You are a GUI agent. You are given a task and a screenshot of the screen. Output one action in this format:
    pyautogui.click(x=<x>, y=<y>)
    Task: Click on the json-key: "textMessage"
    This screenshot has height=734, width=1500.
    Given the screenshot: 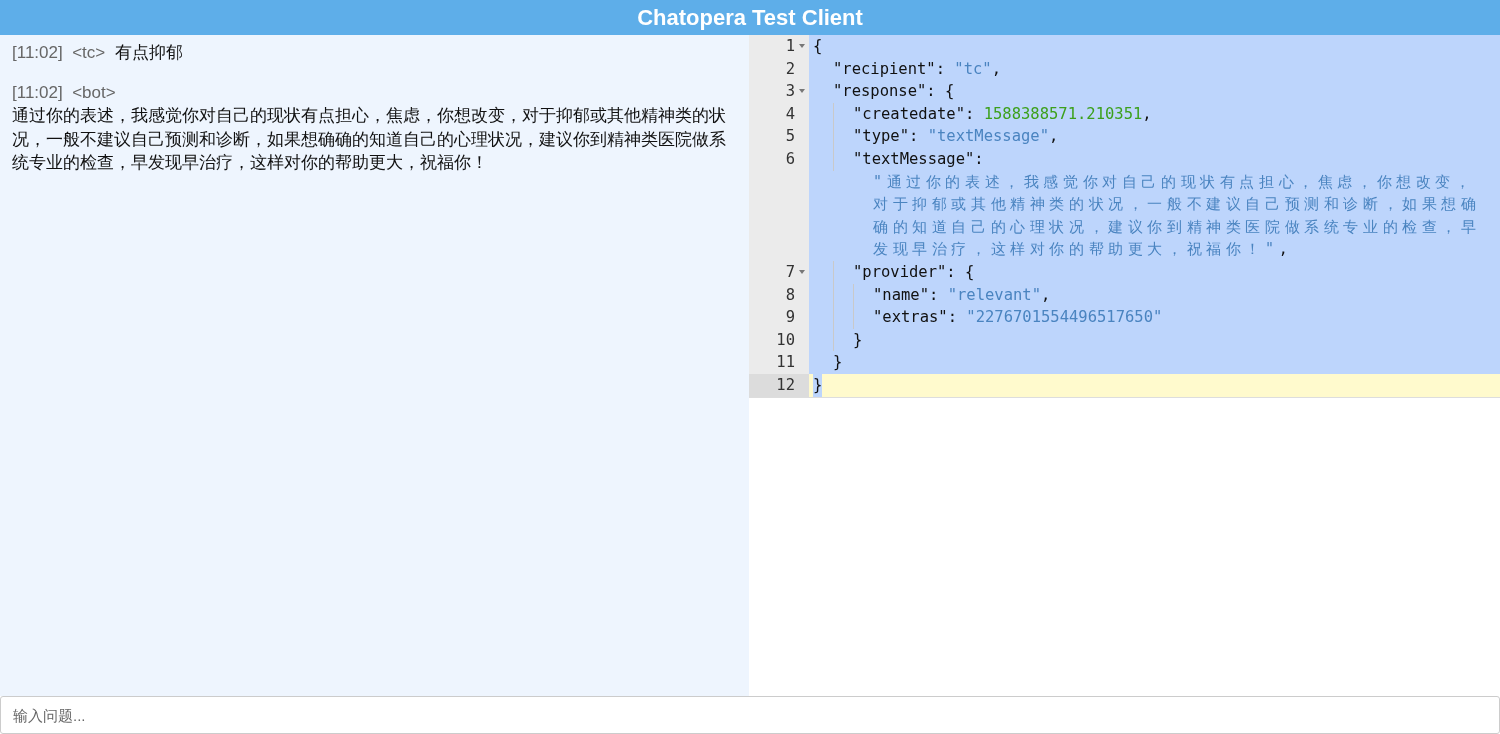 What is the action you would take?
    pyautogui.click(x=914, y=159)
    